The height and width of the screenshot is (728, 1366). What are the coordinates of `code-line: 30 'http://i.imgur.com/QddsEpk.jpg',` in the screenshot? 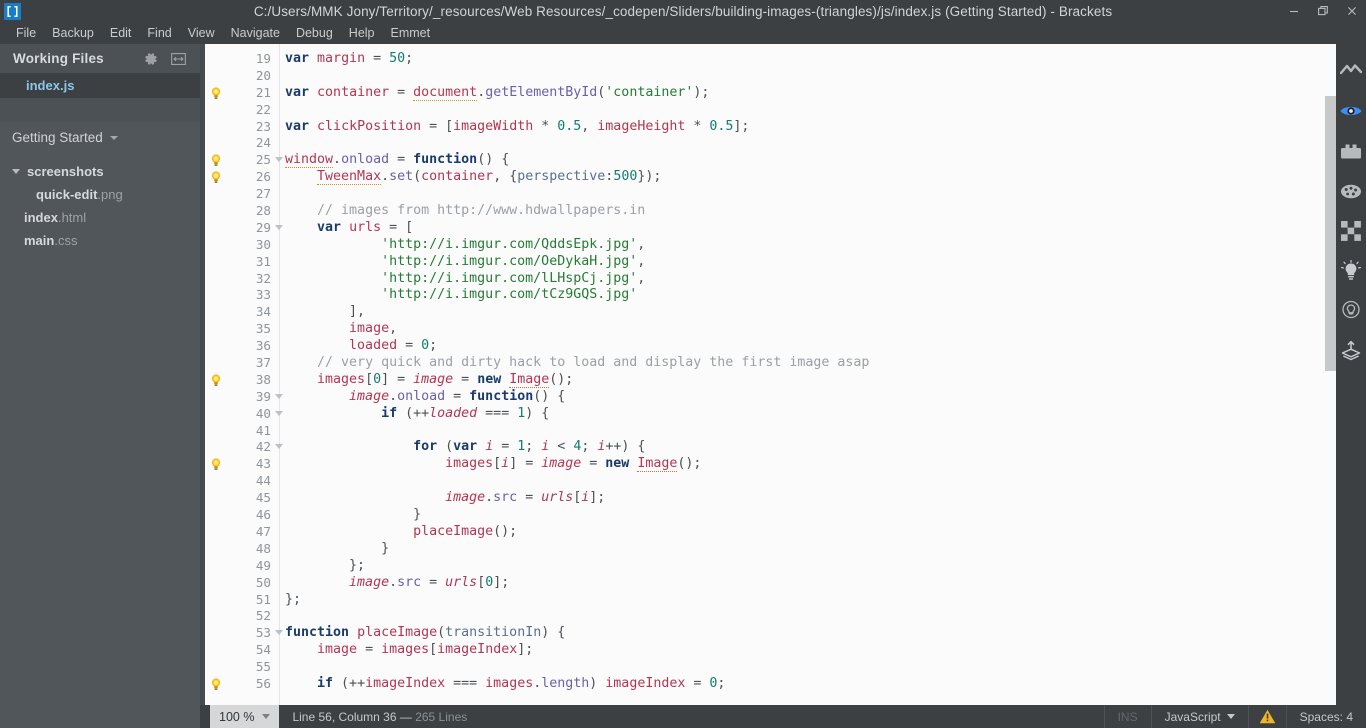 It's located at (771, 245).